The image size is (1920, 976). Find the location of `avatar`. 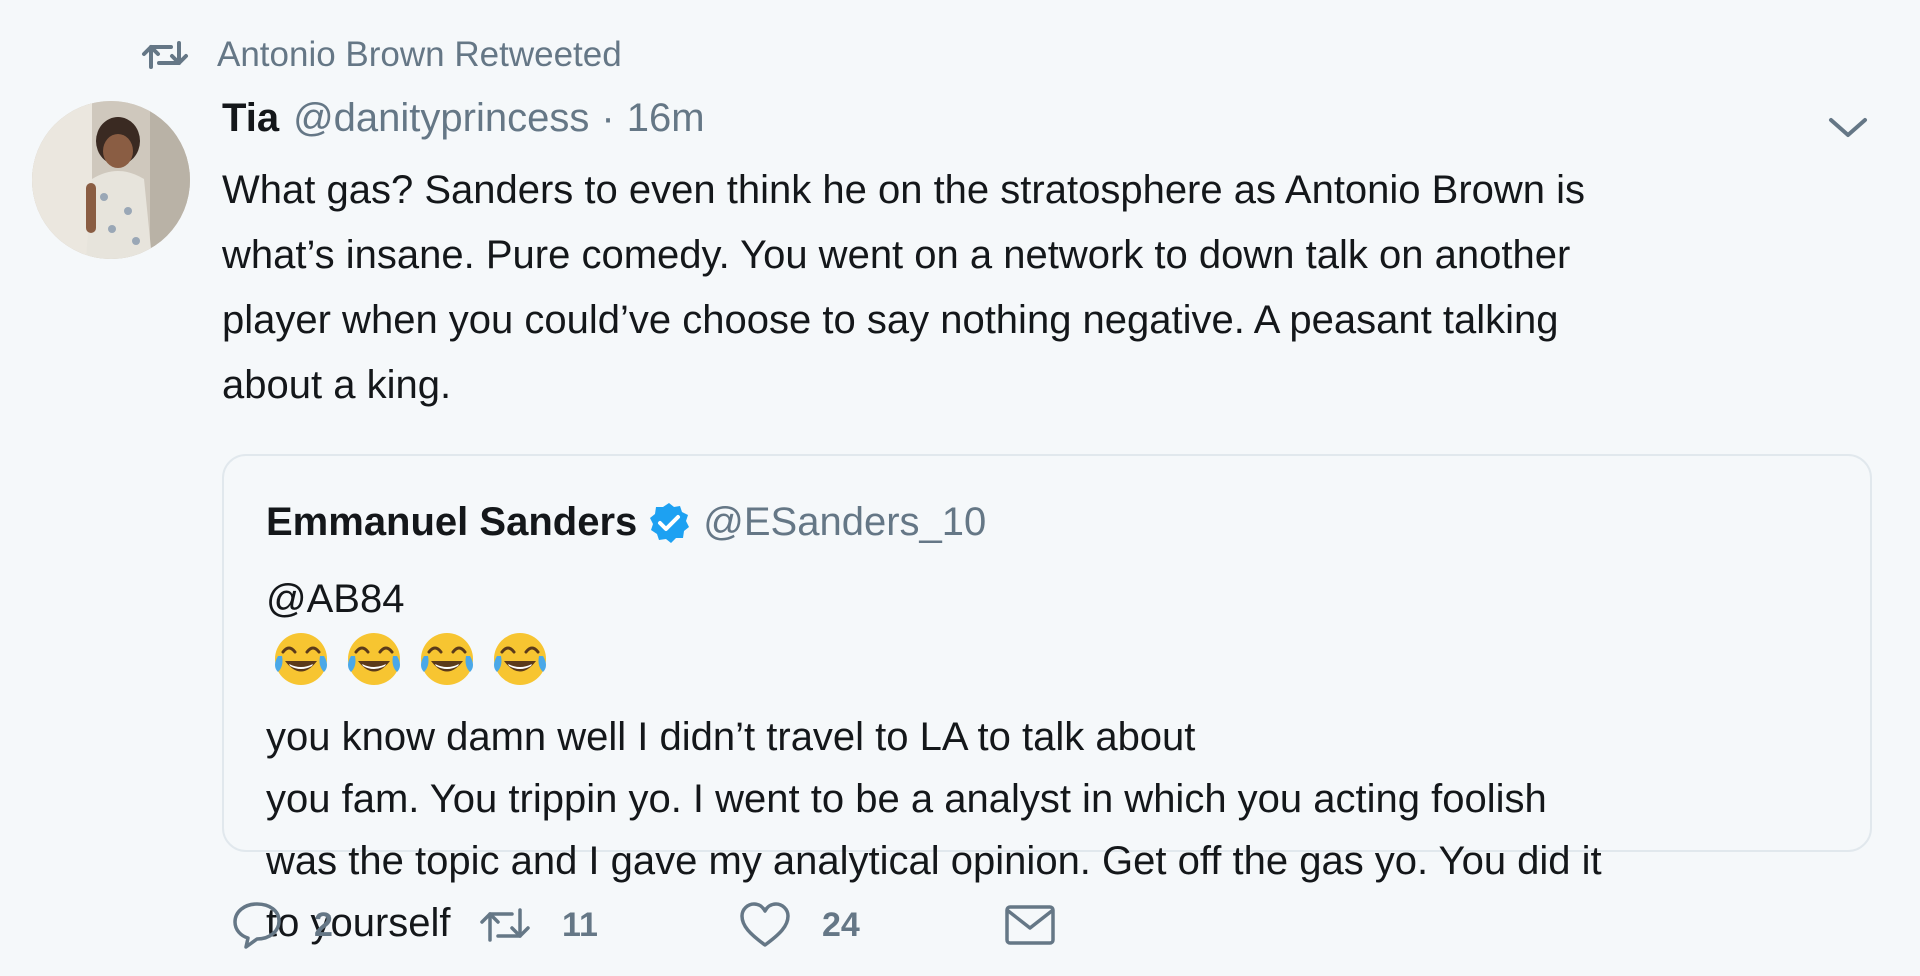

avatar is located at coordinates (111, 180).